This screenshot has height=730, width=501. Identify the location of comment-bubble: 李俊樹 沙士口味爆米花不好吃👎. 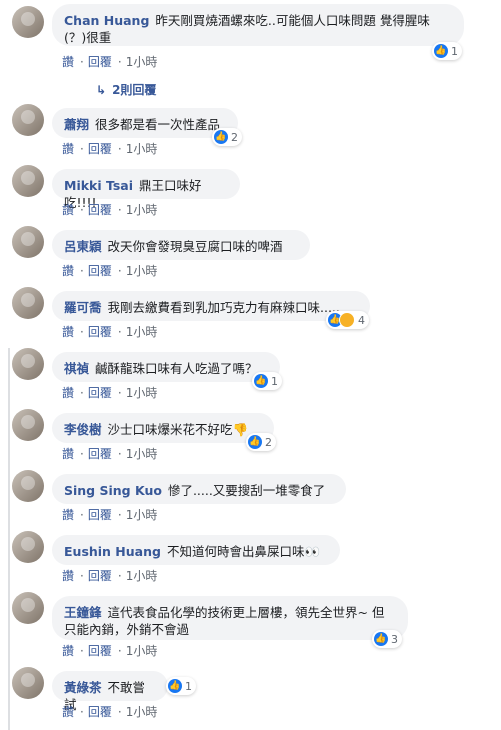
(163, 428).